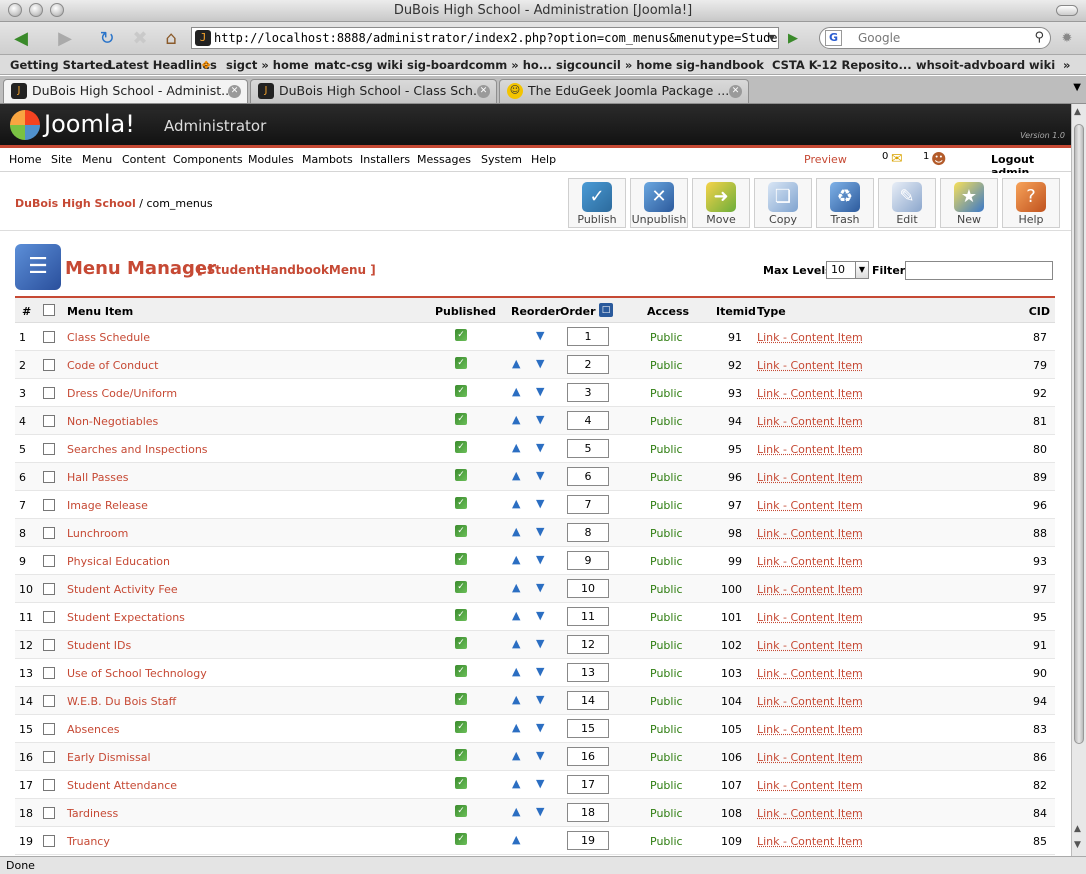 The width and height of the screenshot is (1086, 874). What do you see at coordinates (444, 159) in the screenshot?
I see `menu-messages: Messages` at bounding box center [444, 159].